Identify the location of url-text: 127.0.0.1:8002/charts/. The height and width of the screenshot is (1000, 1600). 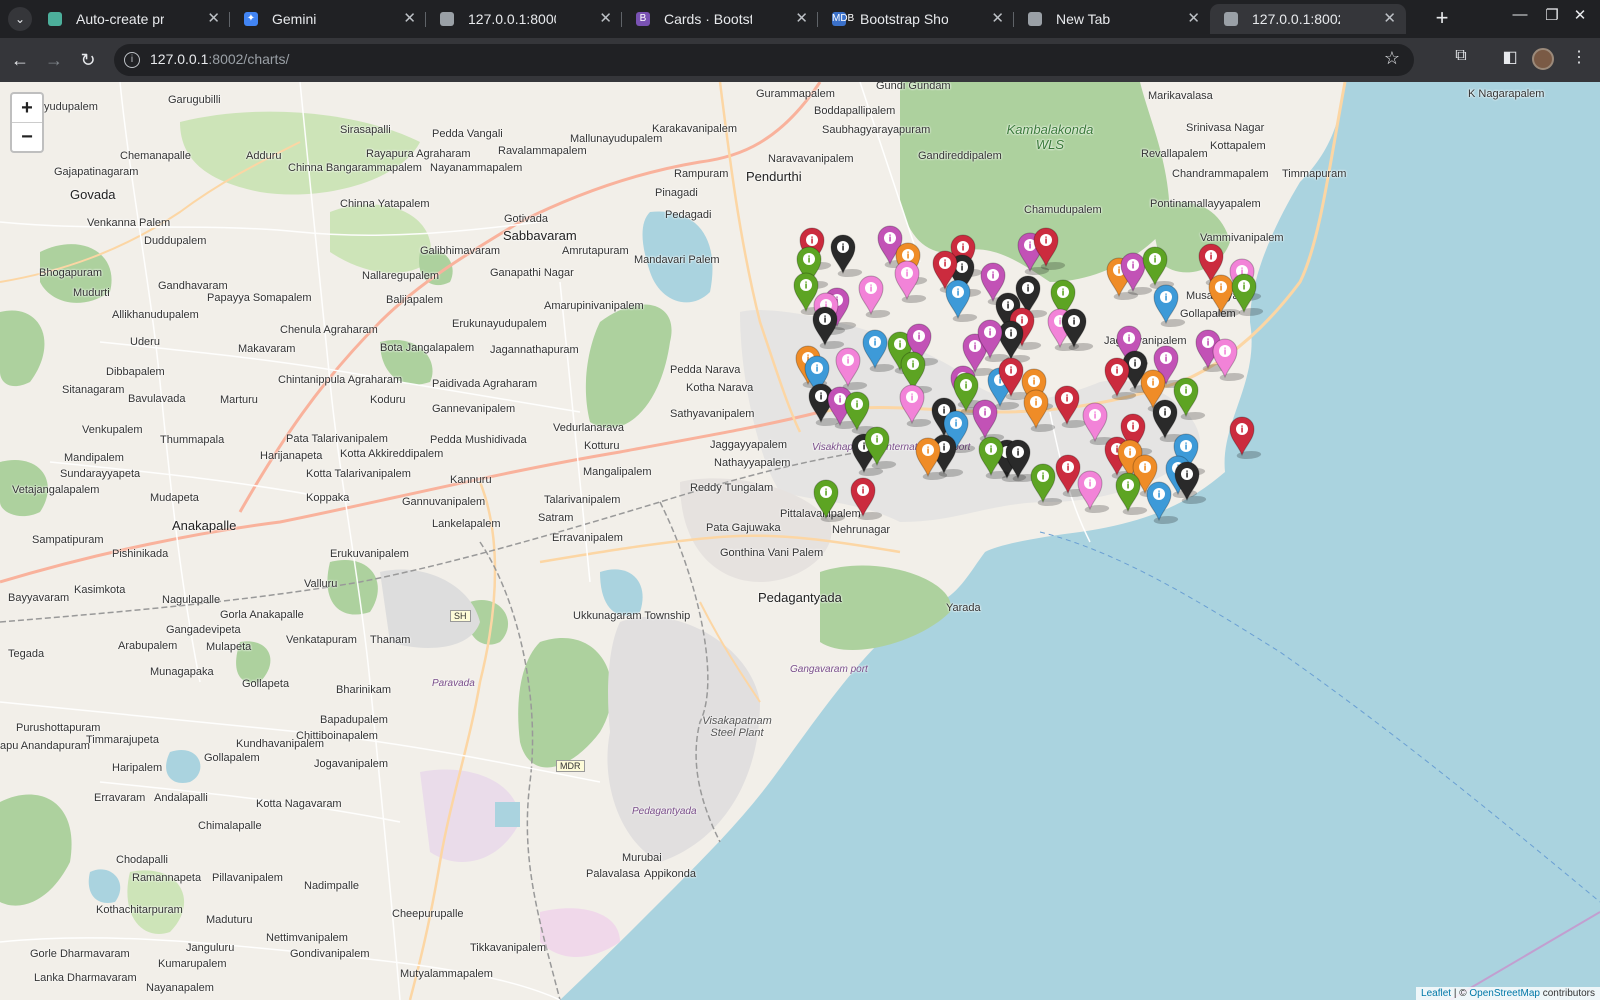
(219, 59).